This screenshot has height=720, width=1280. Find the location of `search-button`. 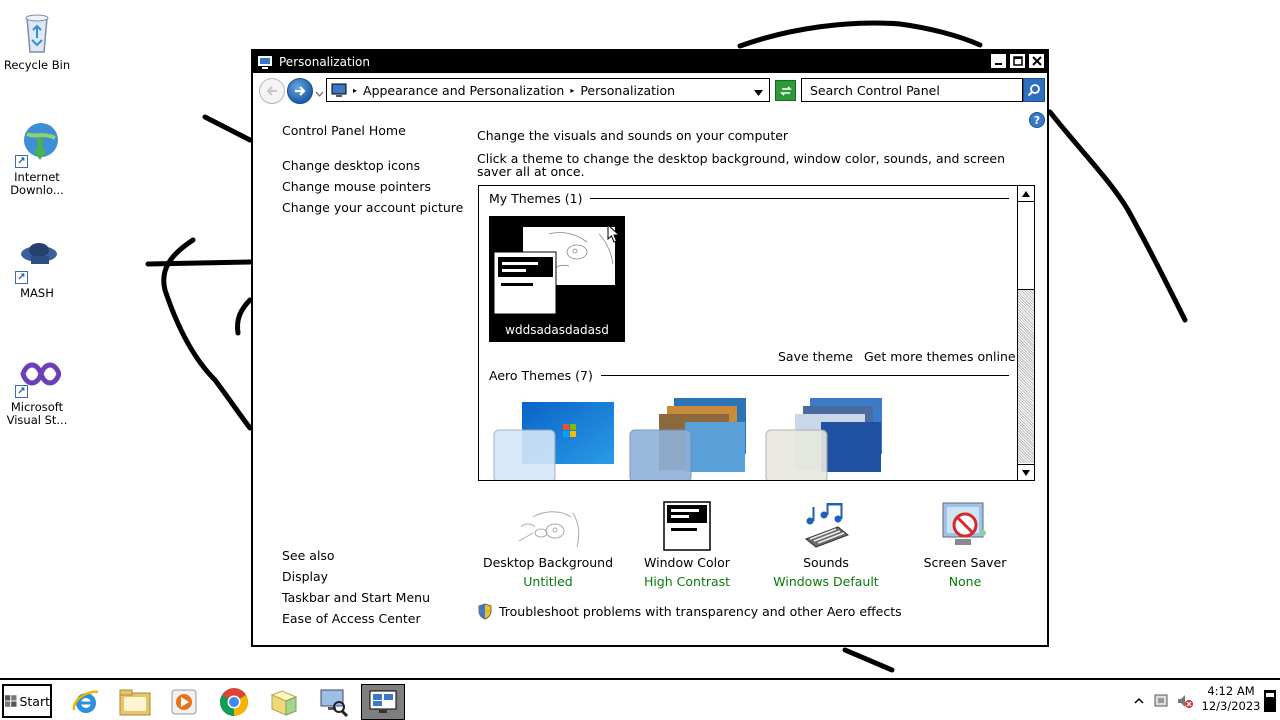

search-button is located at coordinates (1034, 90).